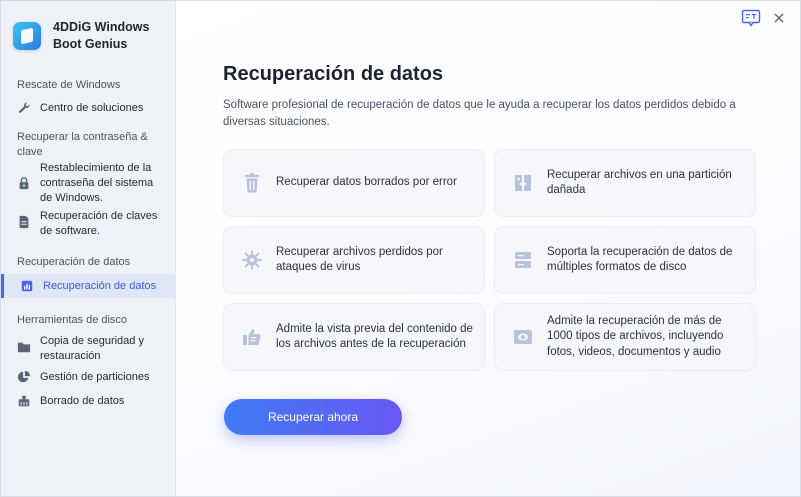 This screenshot has width=801, height=497. I want to click on sidebar-item-partition-management: Gestión de particiones, so click(92, 377).